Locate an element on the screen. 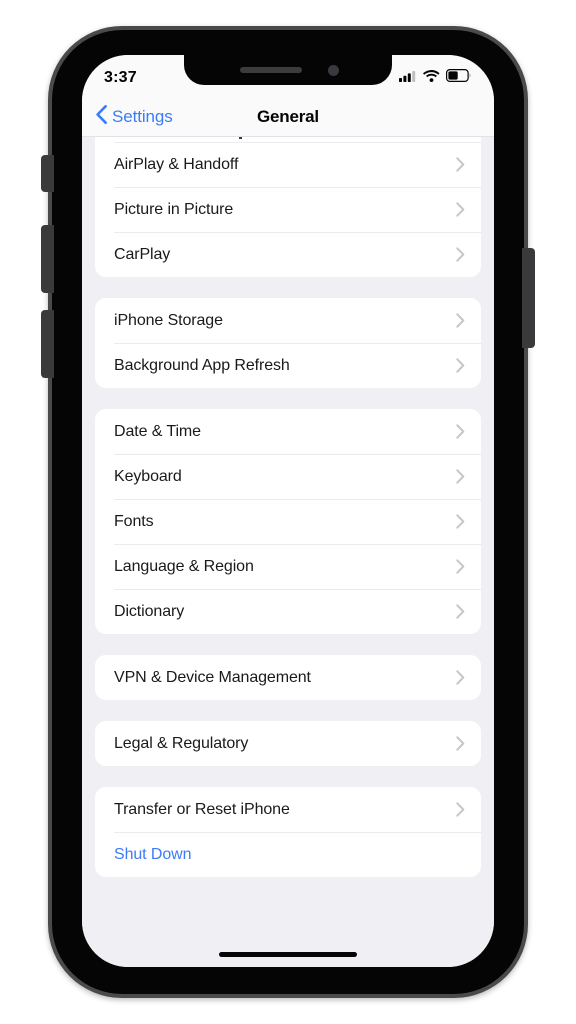 This screenshot has width=576, height=1024. settings-row: Shut Down is located at coordinates (288, 854).